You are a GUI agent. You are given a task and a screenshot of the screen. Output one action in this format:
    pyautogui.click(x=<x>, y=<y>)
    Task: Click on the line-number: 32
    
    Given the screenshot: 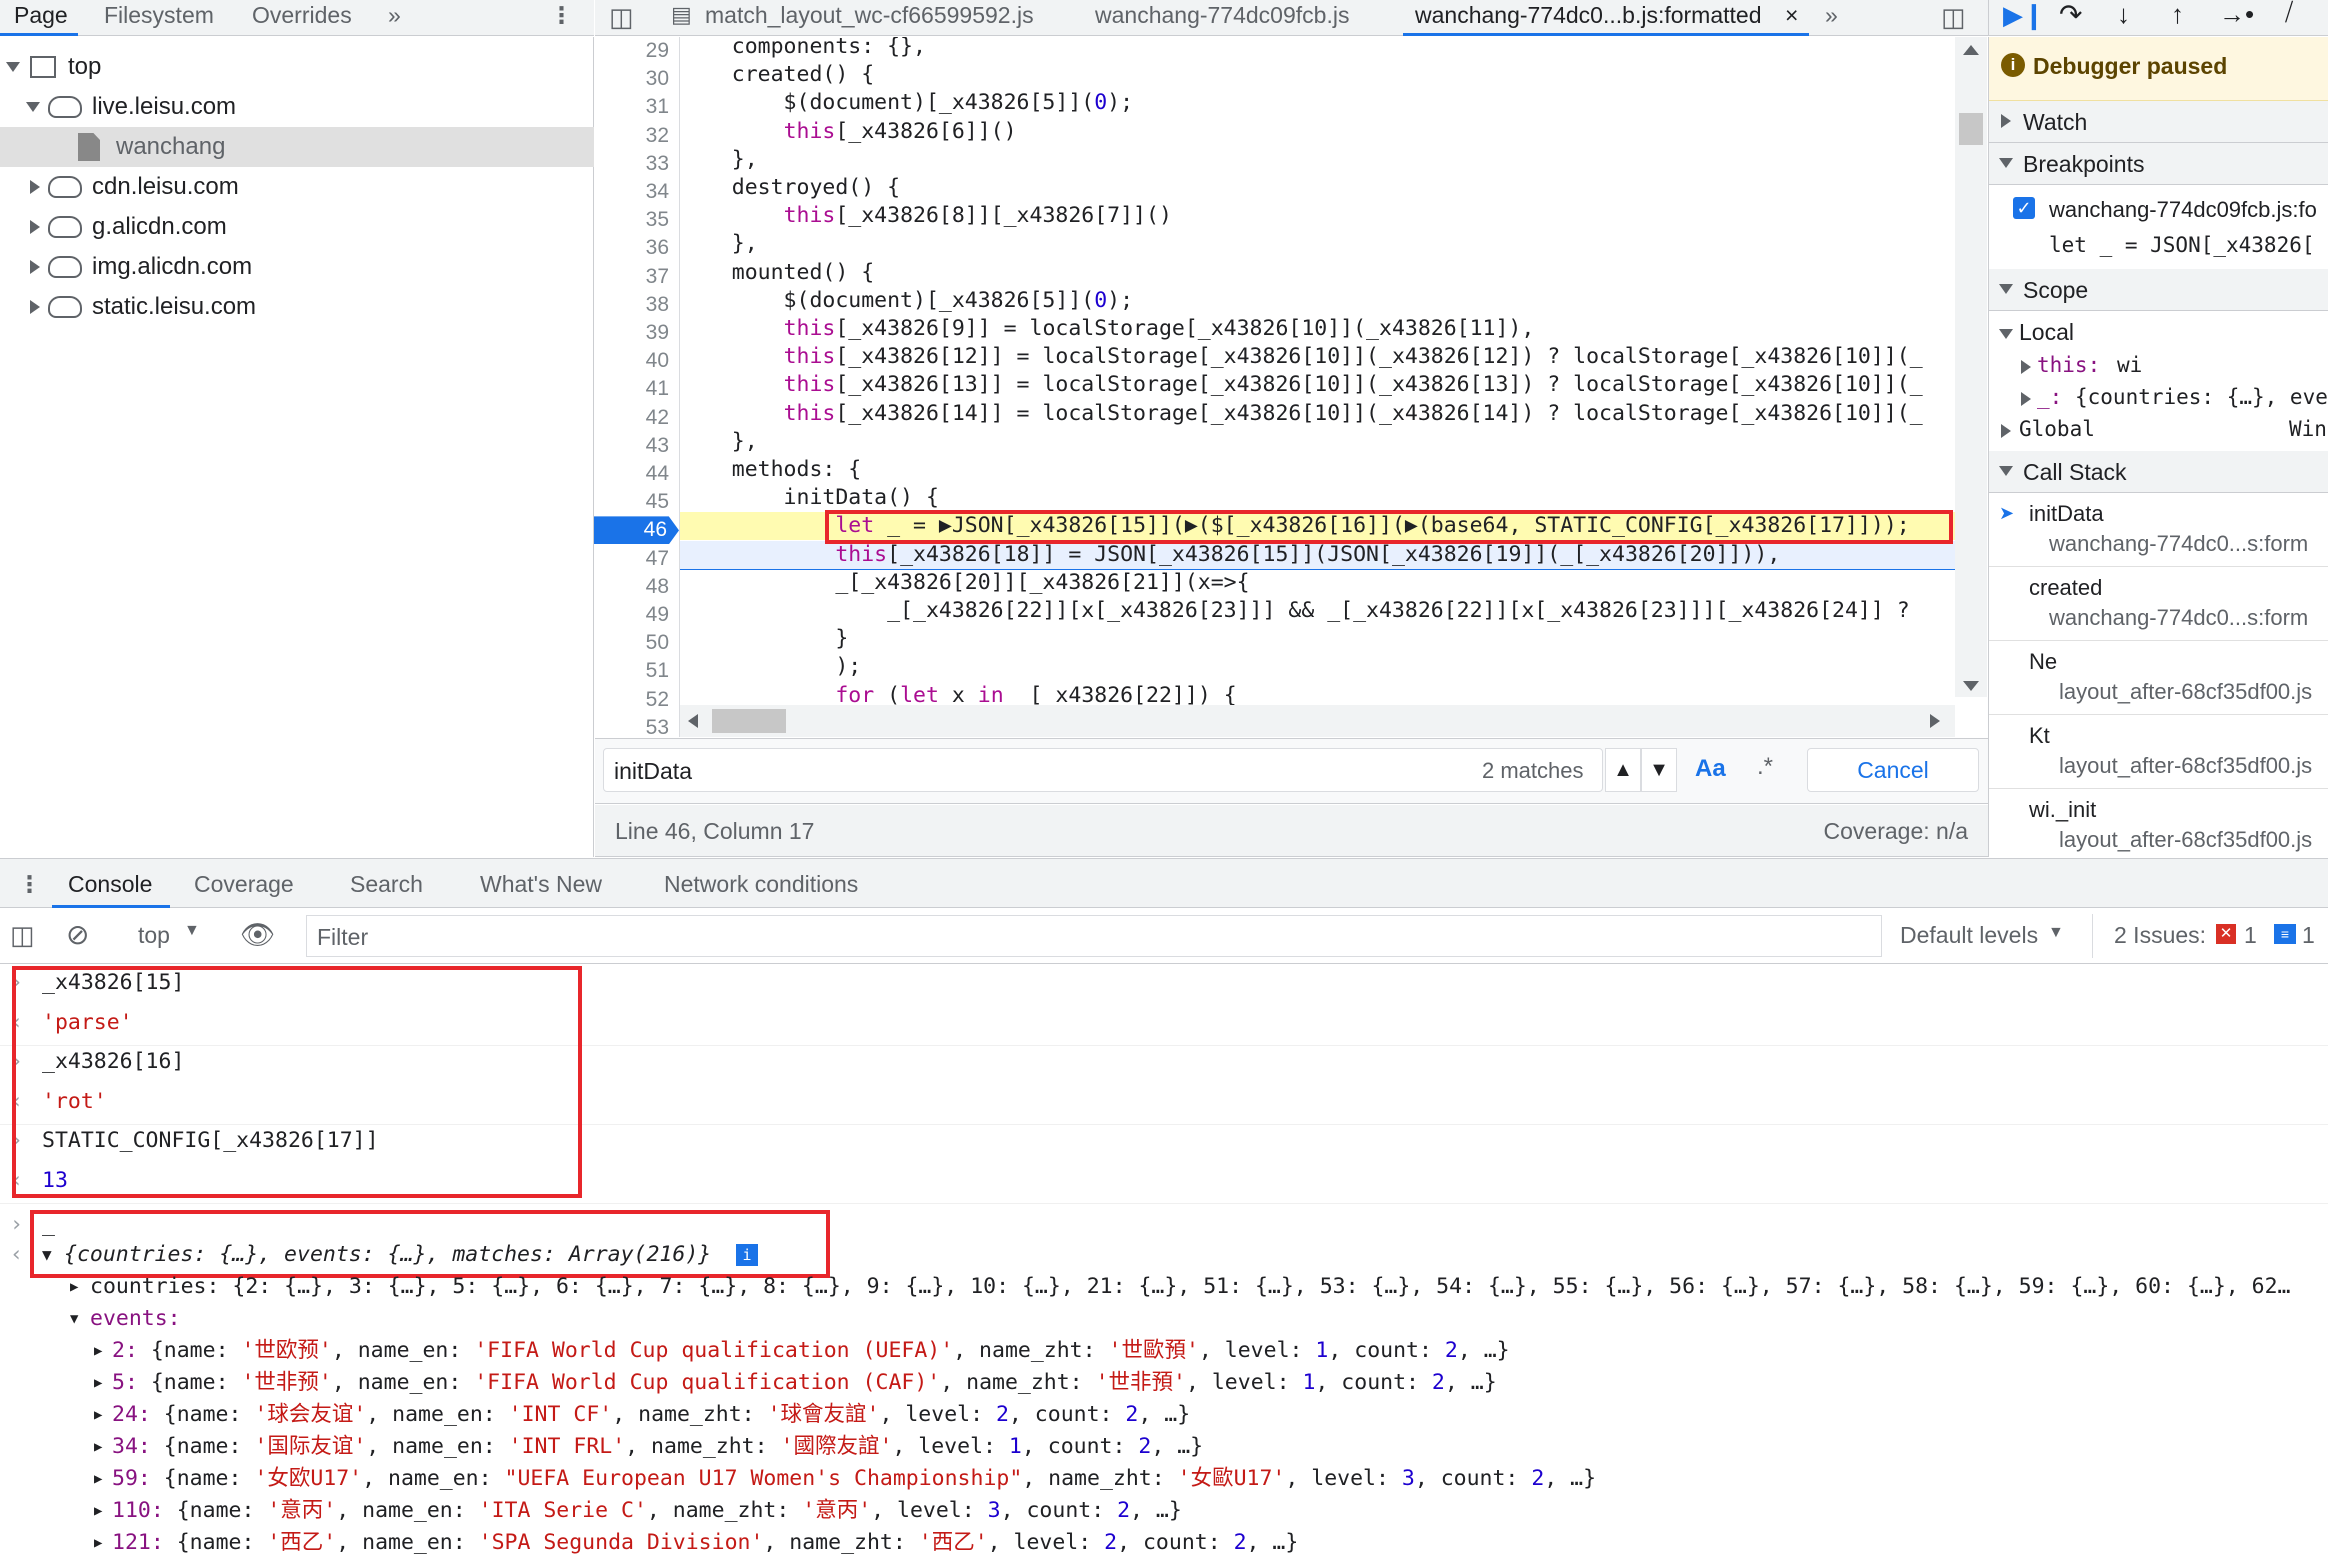 What is the action you would take?
    pyautogui.click(x=657, y=136)
    